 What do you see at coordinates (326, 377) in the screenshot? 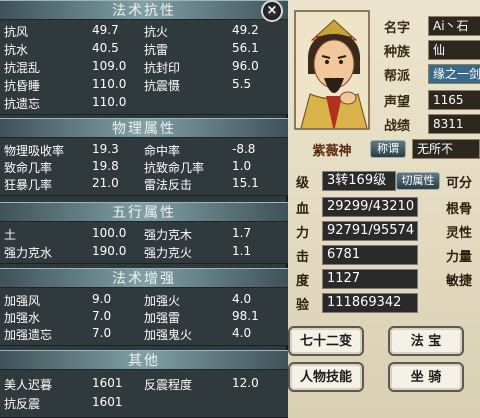
I see `skills-button: 人物技能` at bounding box center [326, 377].